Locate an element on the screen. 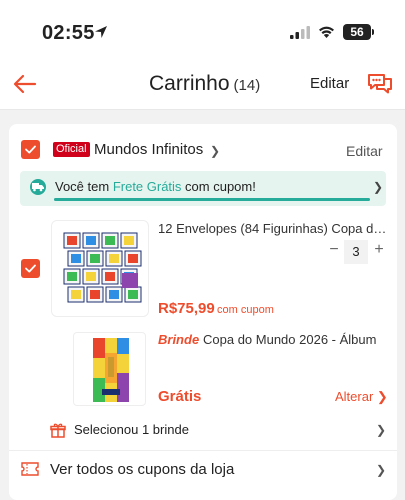 Image resolution: width=405 pixels, height=500 pixels. header-bar: Carrinho (14) Editar is located at coordinates (202, 88).